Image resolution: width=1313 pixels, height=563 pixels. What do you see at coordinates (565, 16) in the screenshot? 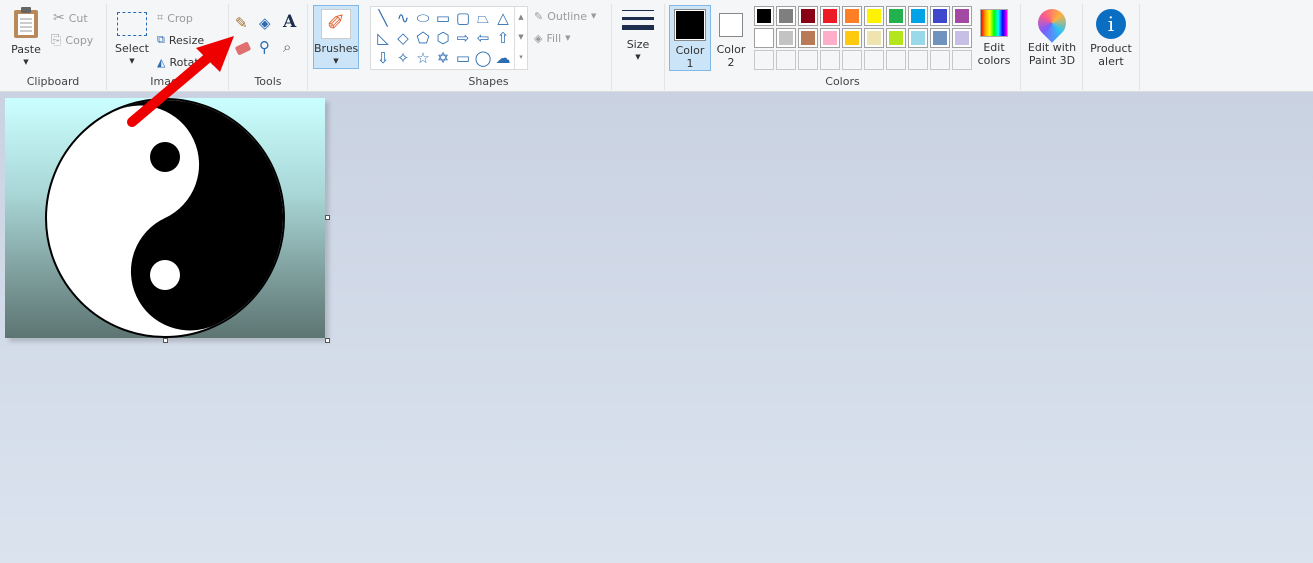
I see `outline-button: ✎ Outline ▼` at bounding box center [565, 16].